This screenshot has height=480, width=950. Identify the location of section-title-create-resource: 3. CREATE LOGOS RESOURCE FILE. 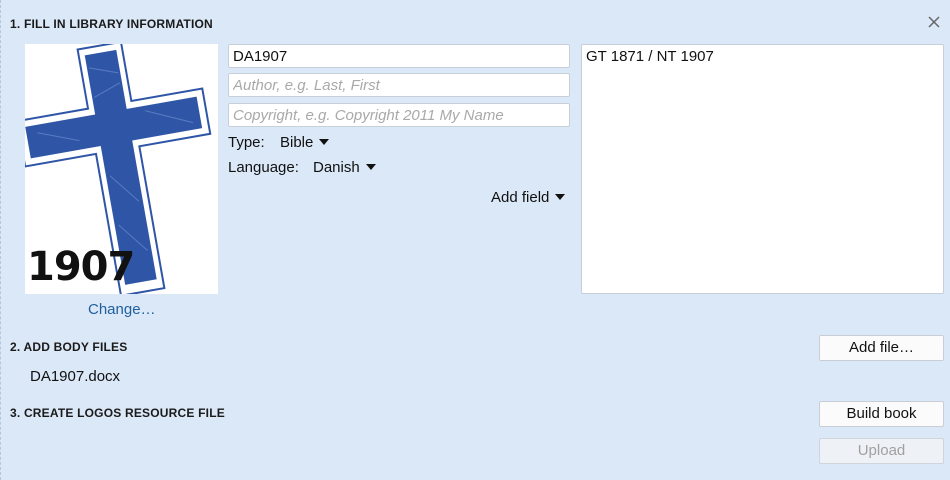
(117, 413).